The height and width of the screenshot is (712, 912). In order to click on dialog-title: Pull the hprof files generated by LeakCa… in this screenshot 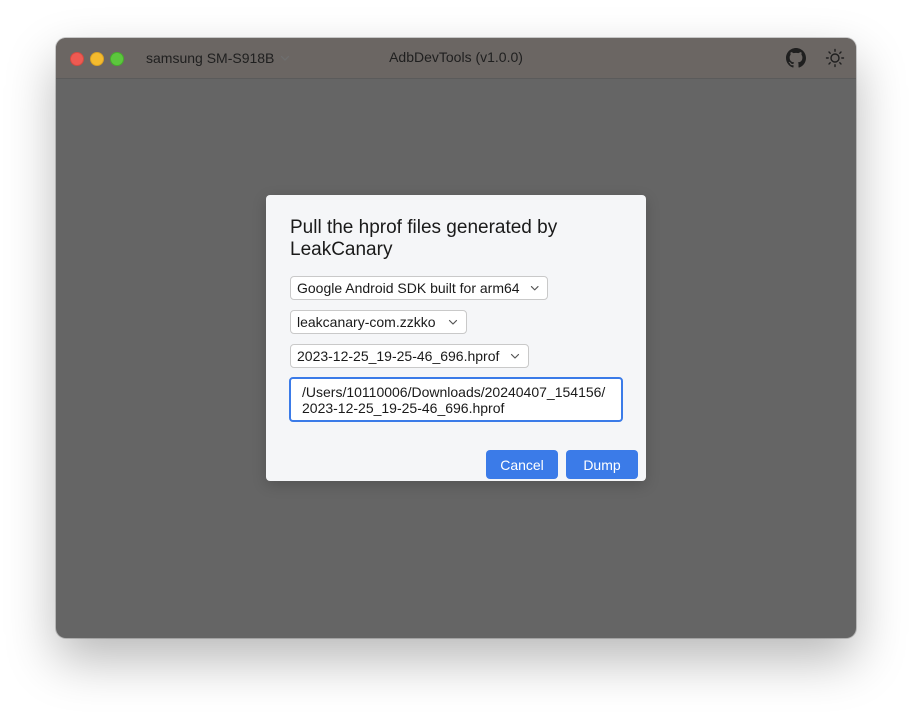, I will do `click(424, 238)`.